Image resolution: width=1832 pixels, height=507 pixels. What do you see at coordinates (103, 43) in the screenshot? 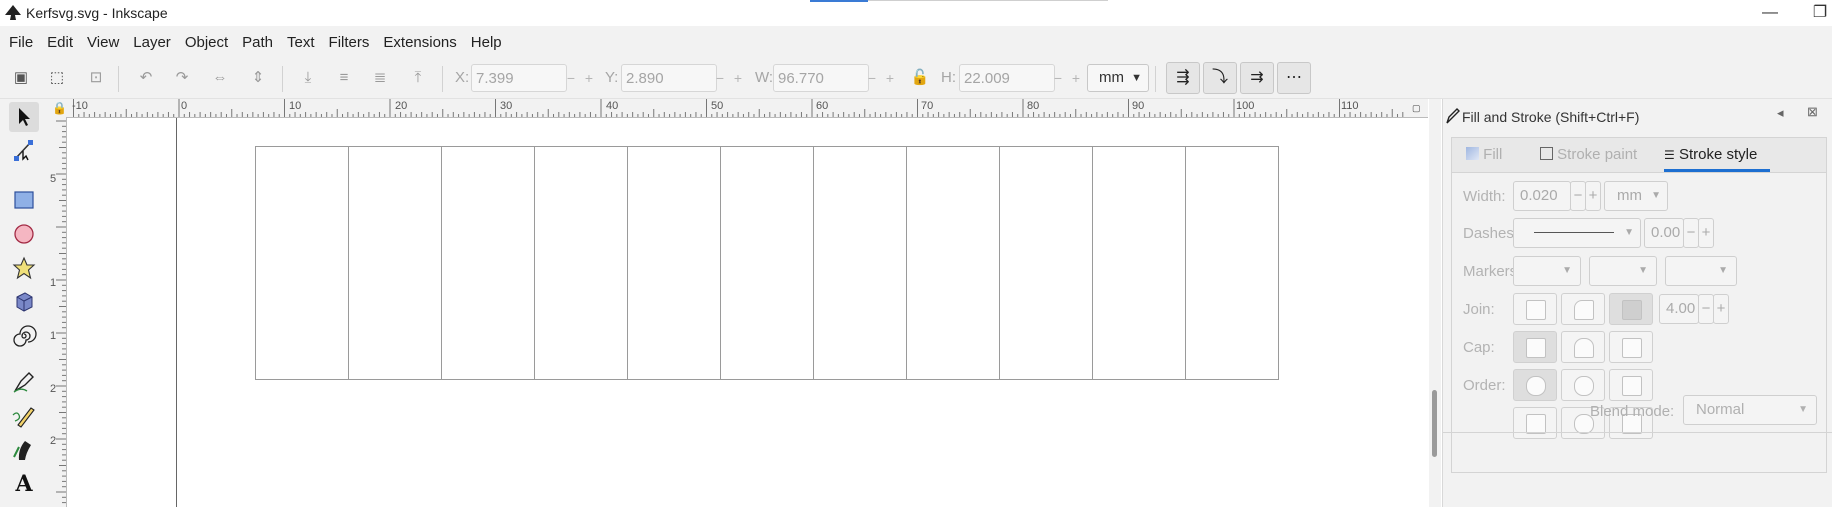
I see `menu-view: View` at bounding box center [103, 43].